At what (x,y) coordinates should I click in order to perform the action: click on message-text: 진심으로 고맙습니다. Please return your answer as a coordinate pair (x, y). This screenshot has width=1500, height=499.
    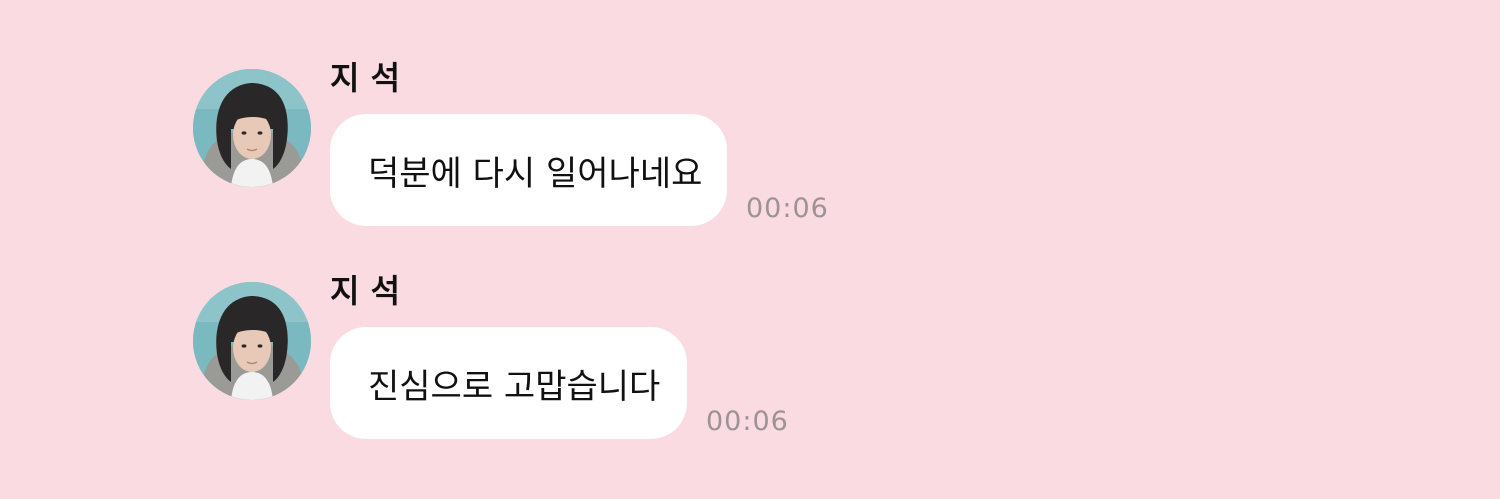
    Looking at the image, I should click on (514, 386).